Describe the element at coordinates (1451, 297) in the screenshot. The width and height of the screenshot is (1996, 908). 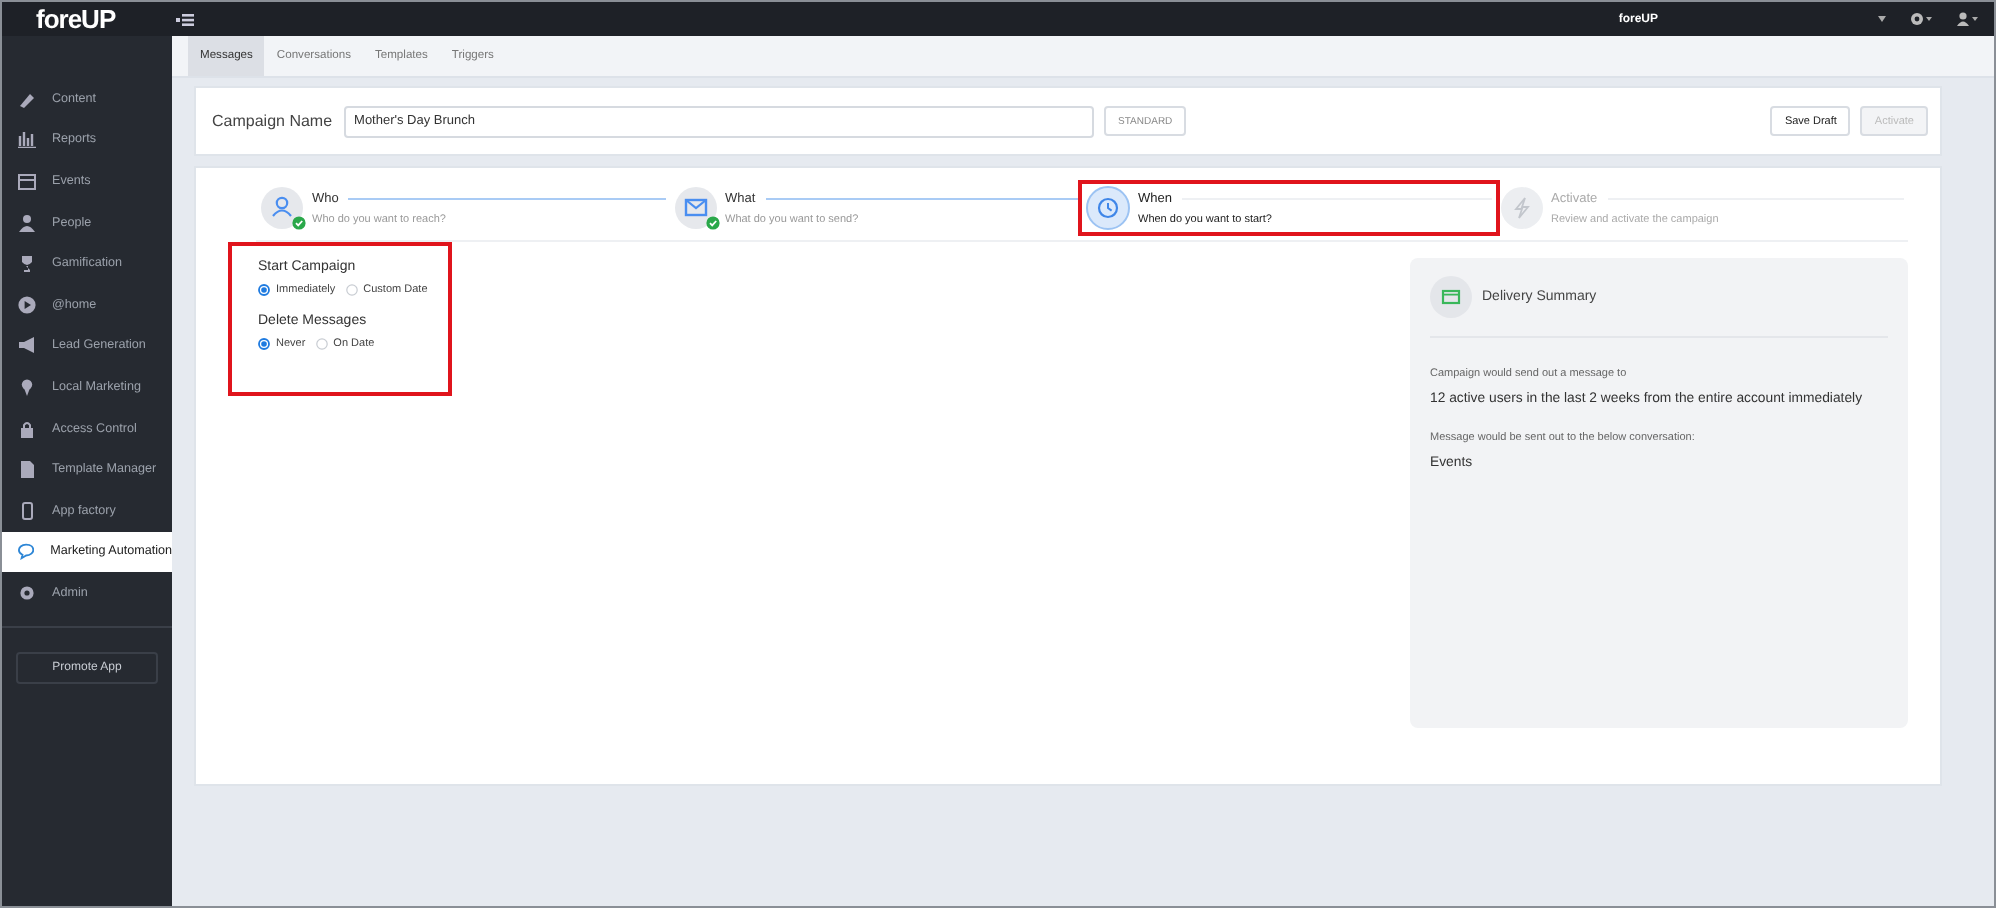
I see `envelope-icon` at that location.